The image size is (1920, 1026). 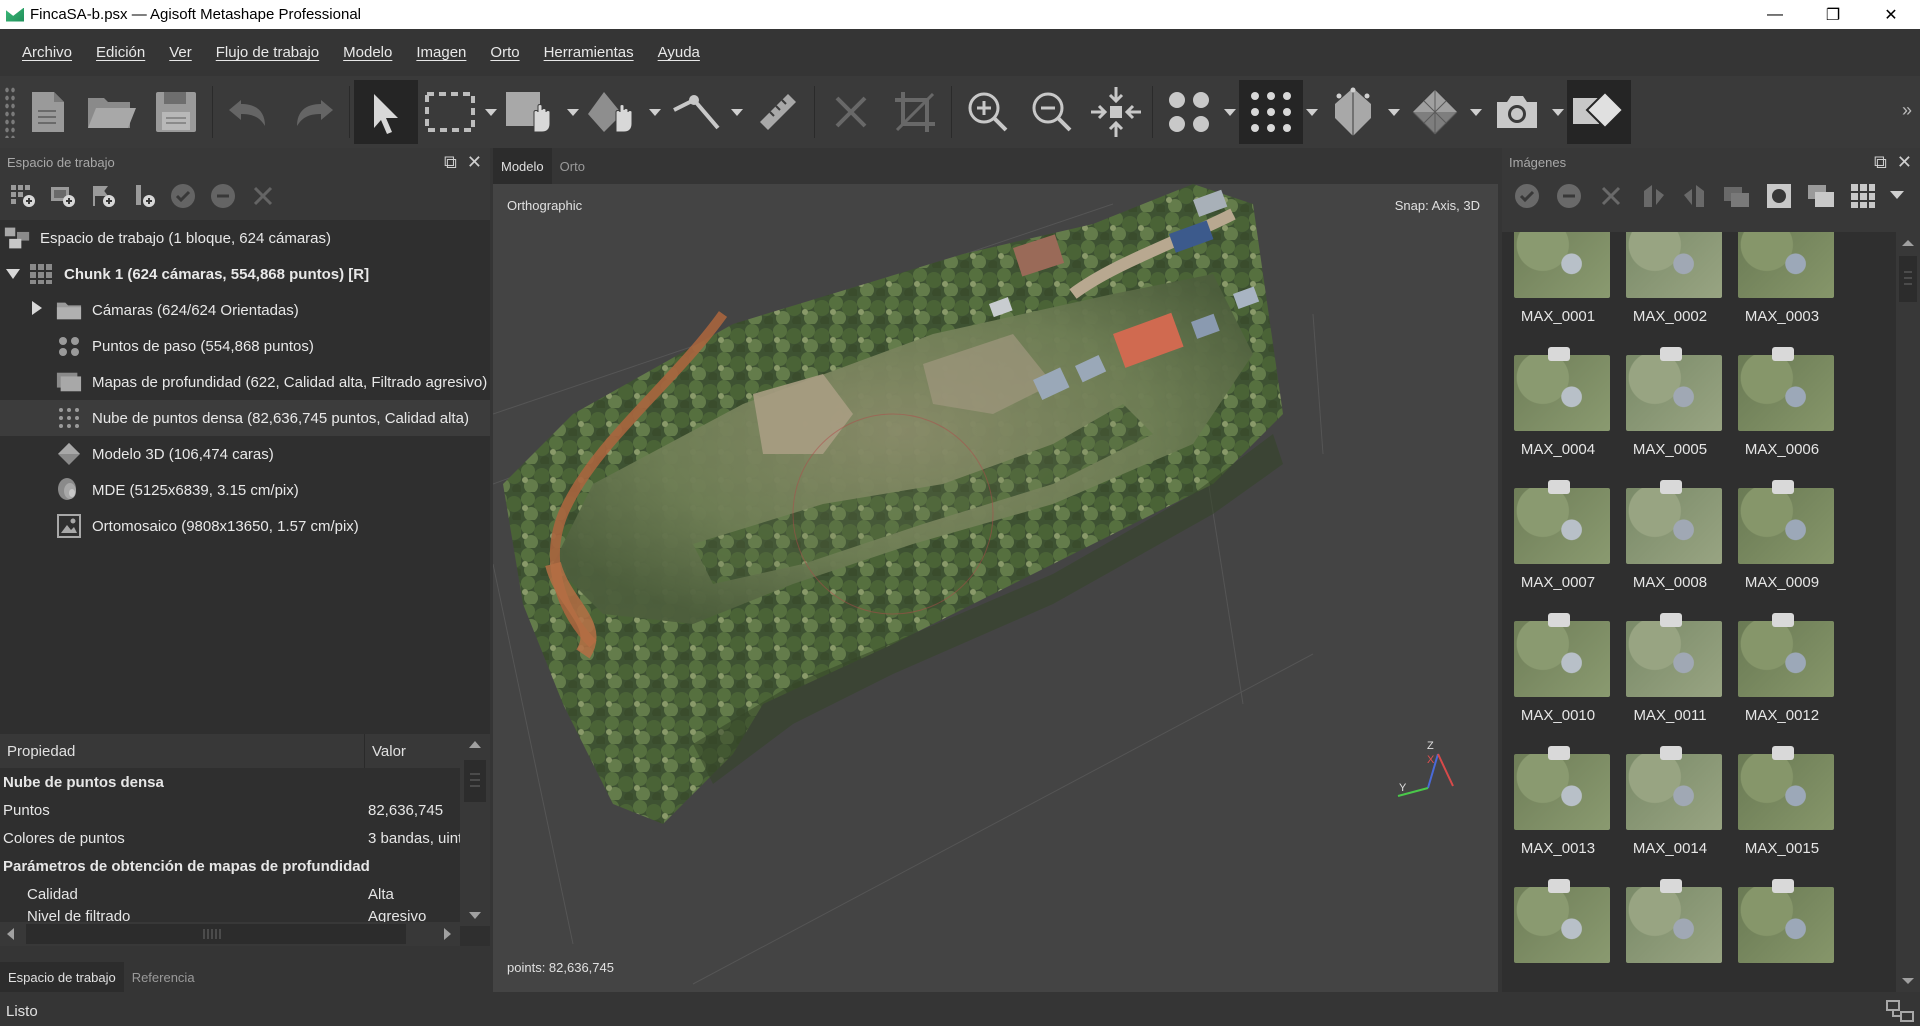 What do you see at coordinates (1863, 196) in the screenshot?
I see `view-mode-button` at bounding box center [1863, 196].